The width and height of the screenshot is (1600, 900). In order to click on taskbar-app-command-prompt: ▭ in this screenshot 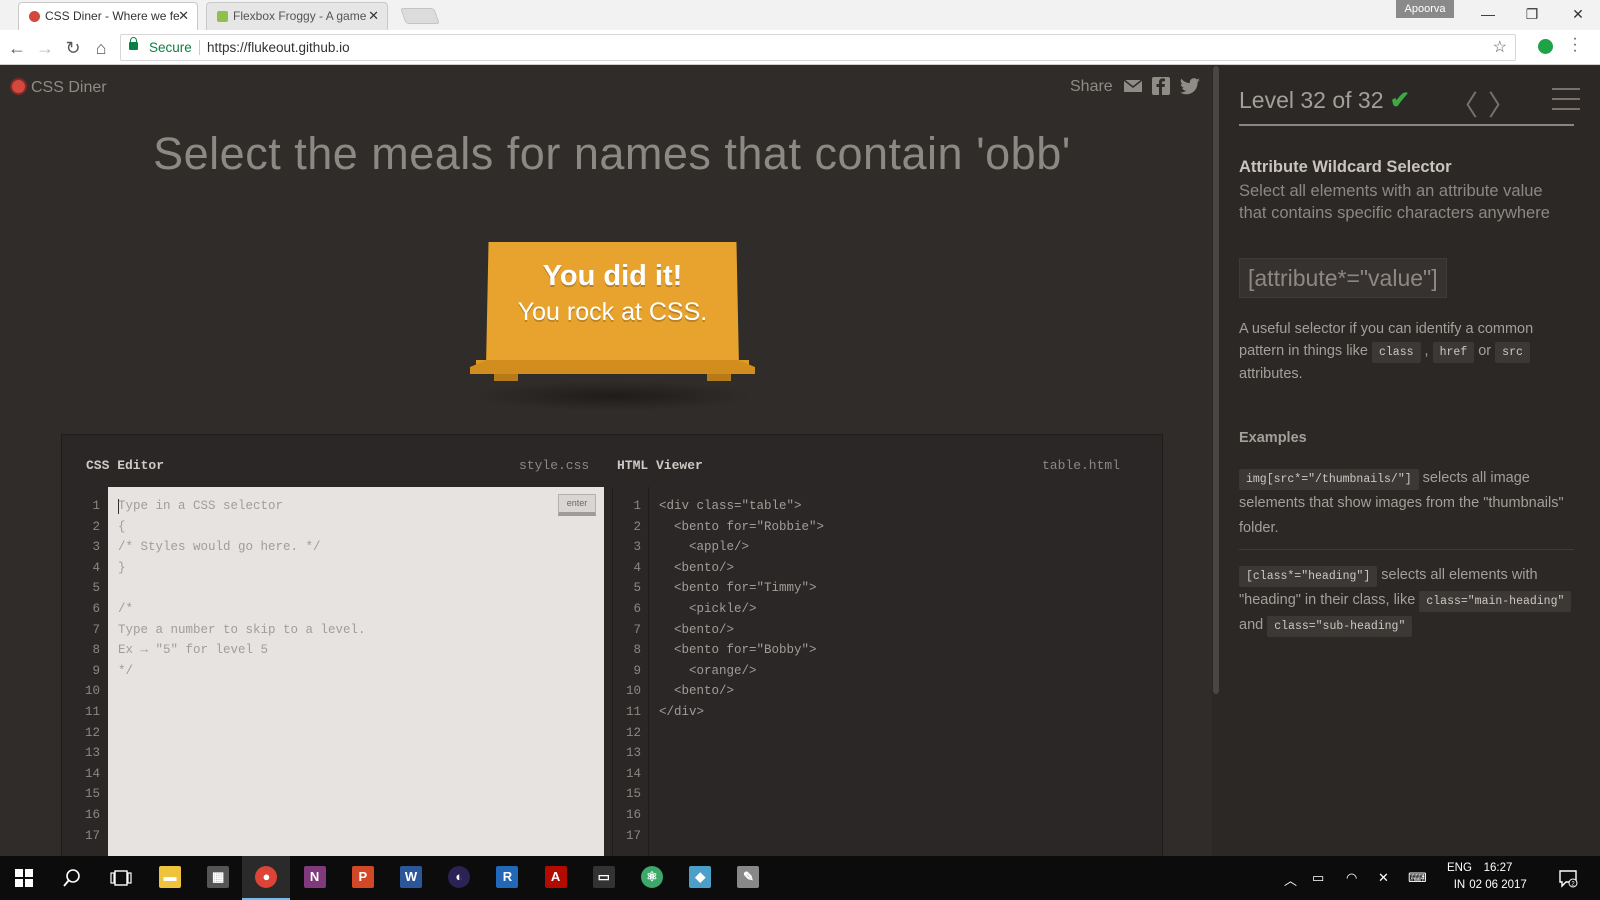, I will do `click(604, 878)`.